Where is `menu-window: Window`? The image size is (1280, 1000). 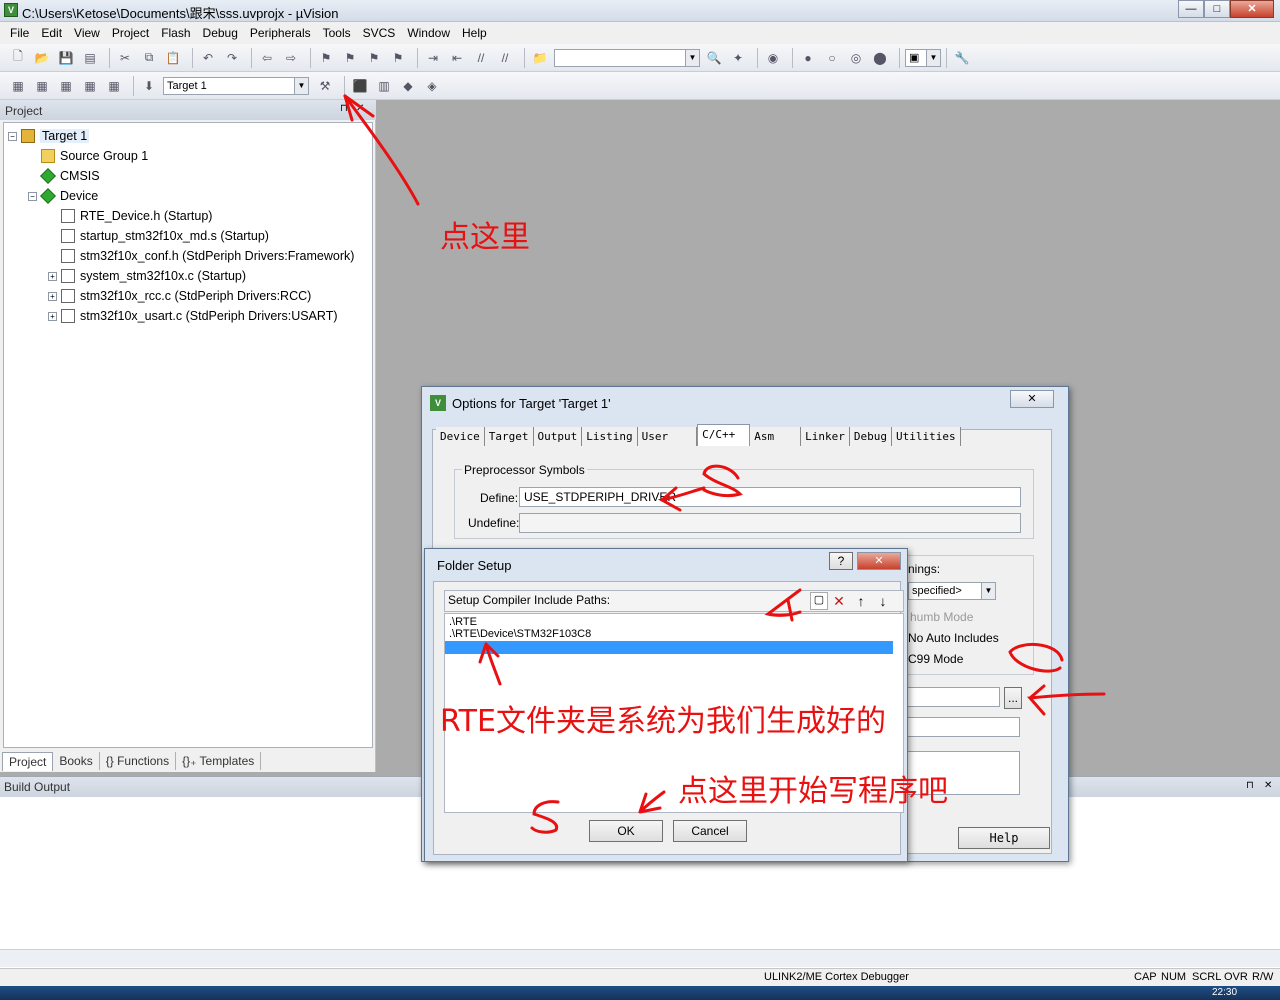
menu-window: Window is located at coordinates (428, 33).